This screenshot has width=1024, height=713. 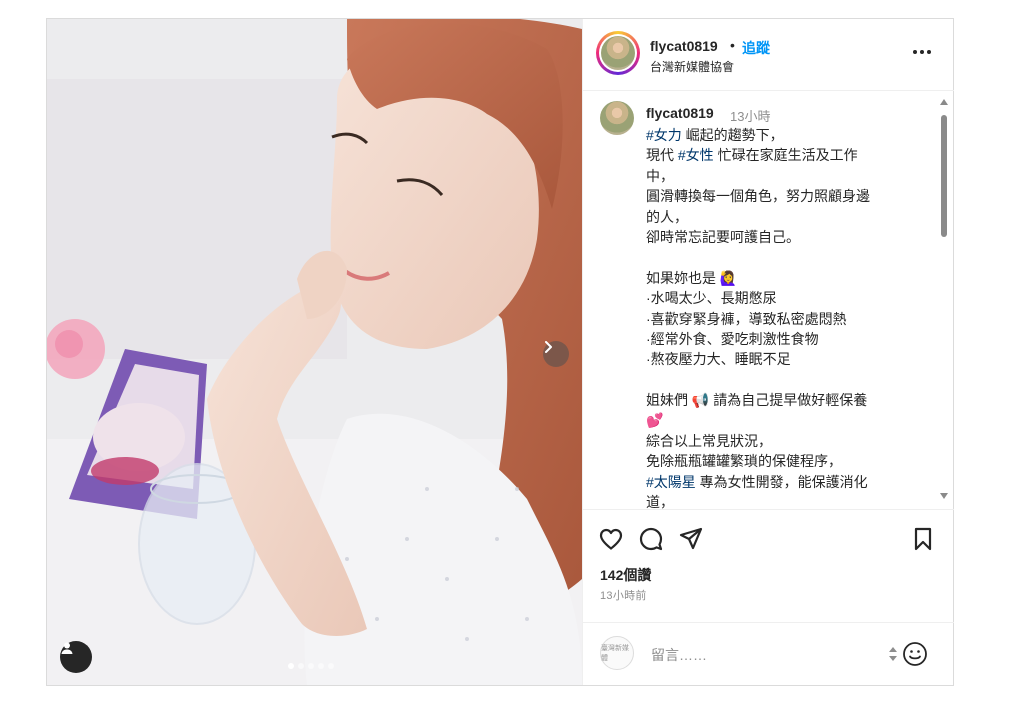 I want to click on hashtag-link: #太陽星, so click(x=671, y=482).